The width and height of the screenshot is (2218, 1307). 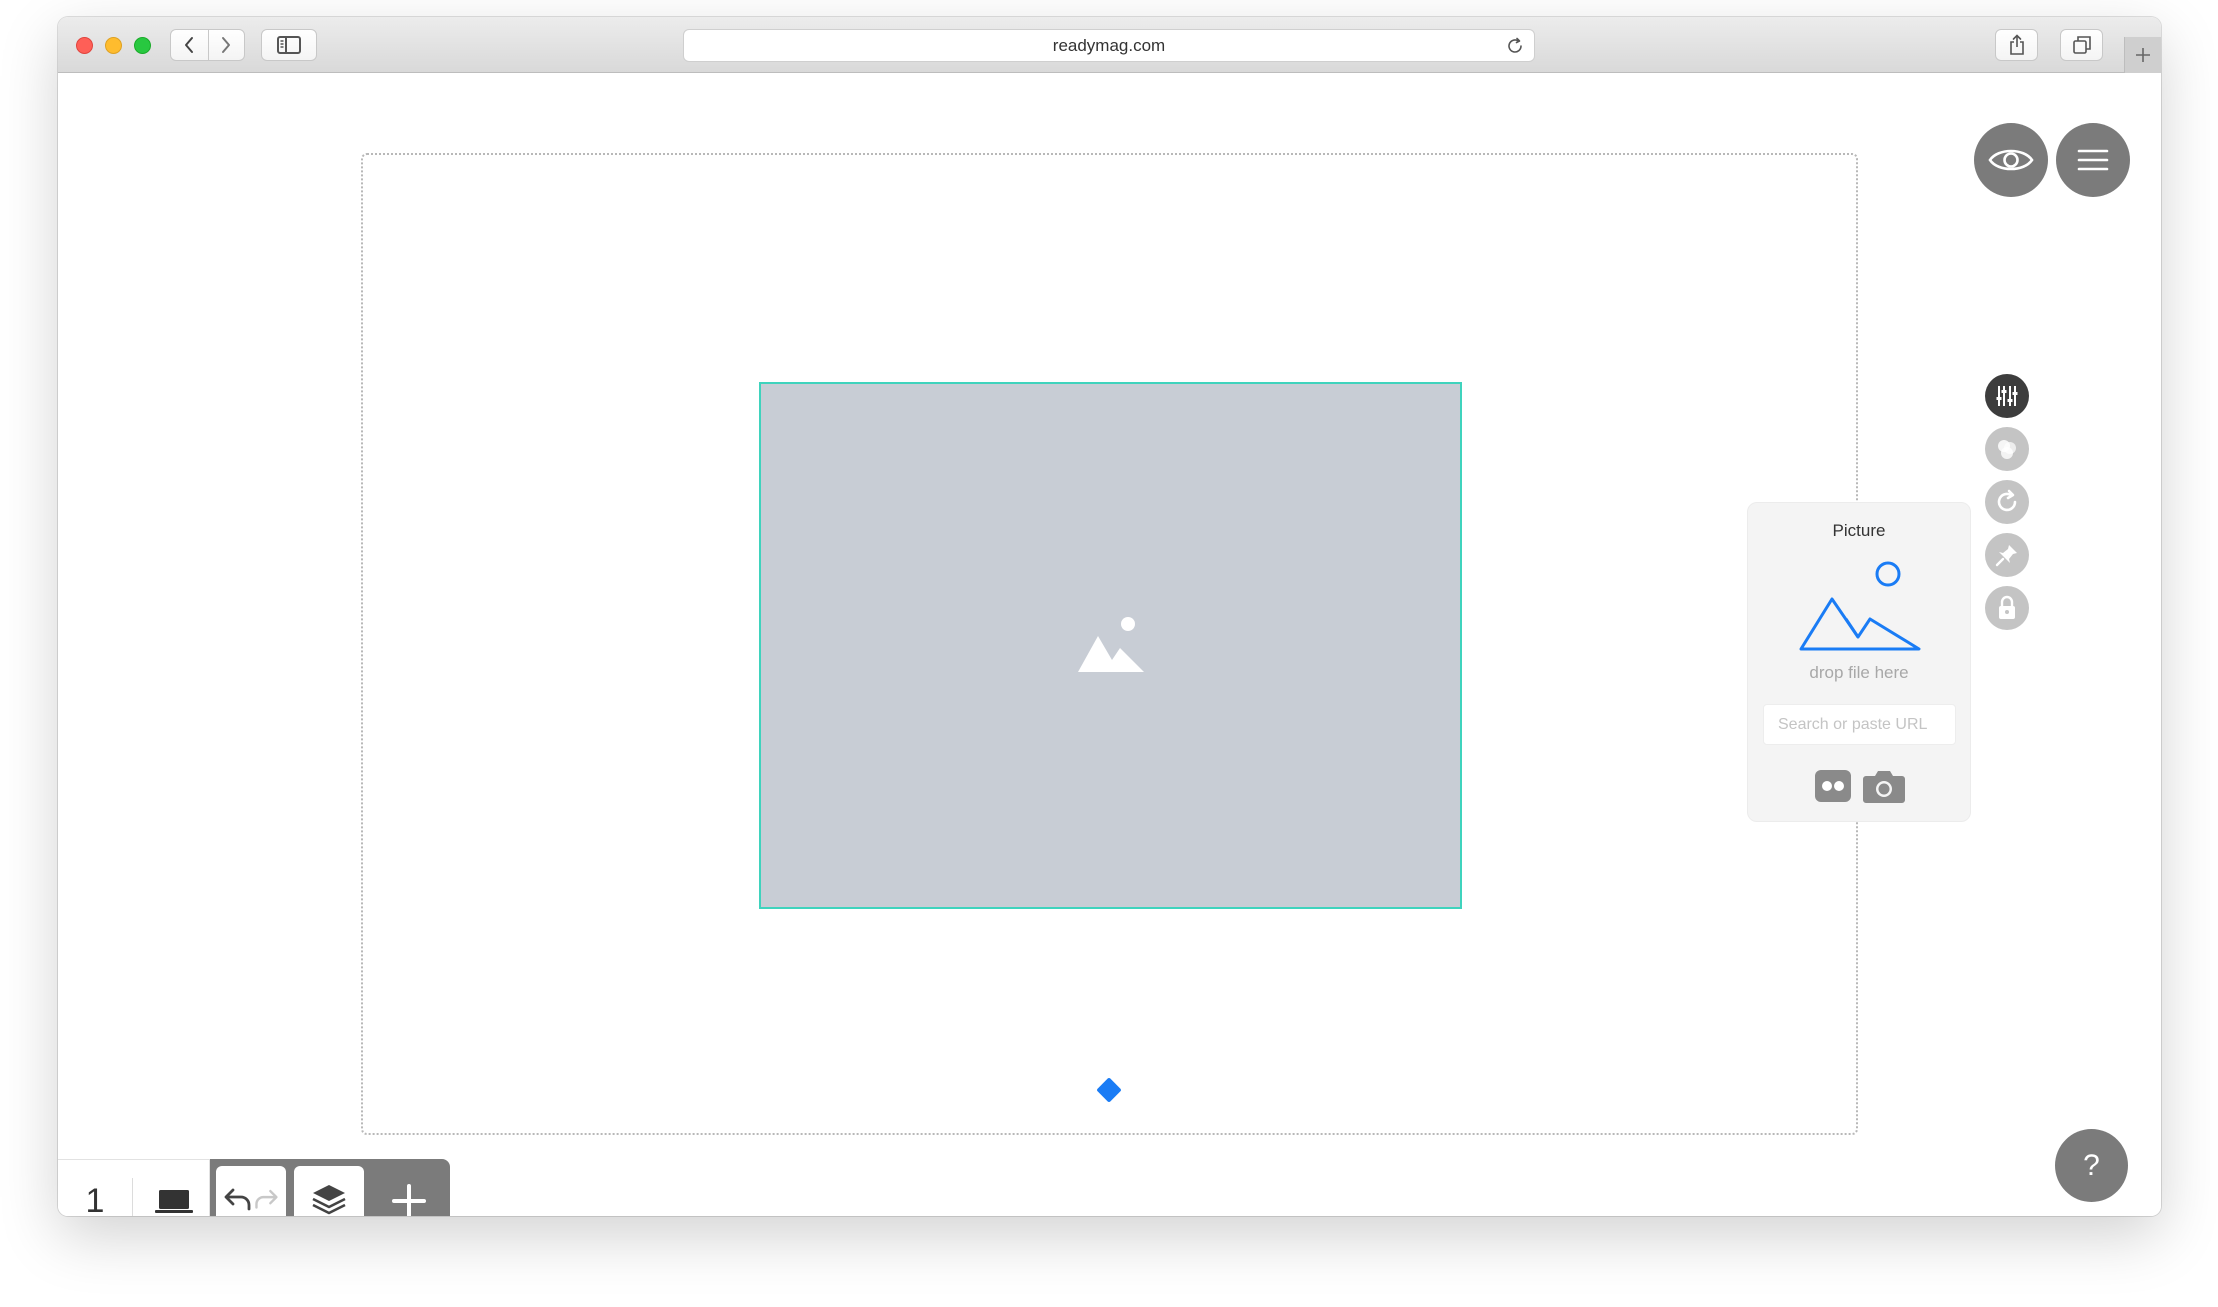 What do you see at coordinates (84, 45) in the screenshot?
I see `close-window-button` at bounding box center [84, 45].